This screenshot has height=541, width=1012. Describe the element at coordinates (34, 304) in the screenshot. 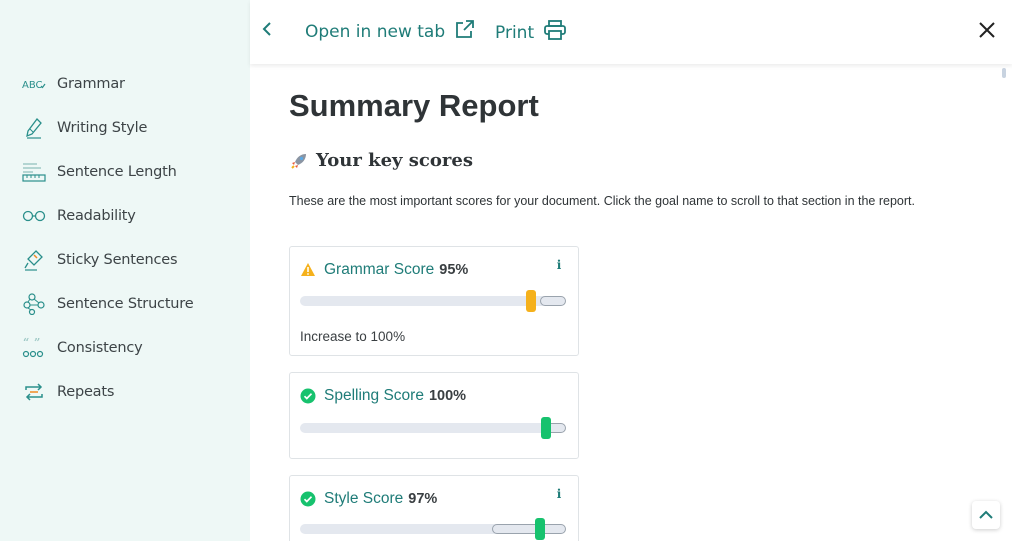

I see `structure-icon` at that location.